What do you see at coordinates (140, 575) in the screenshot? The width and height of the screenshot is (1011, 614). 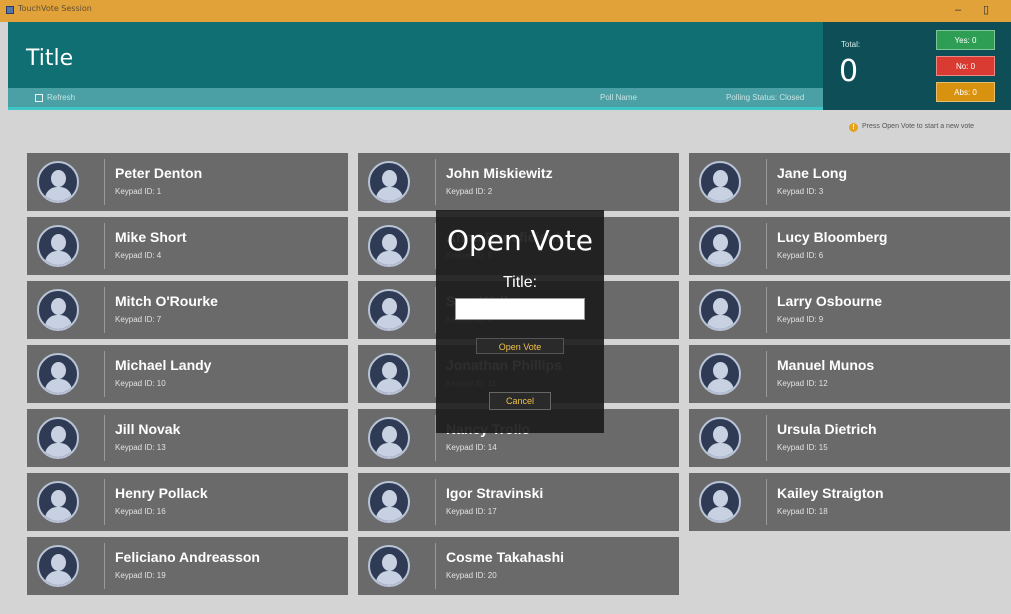 I see `keypad-id: Keypad ID: 19` at bounding box center [140, 575].